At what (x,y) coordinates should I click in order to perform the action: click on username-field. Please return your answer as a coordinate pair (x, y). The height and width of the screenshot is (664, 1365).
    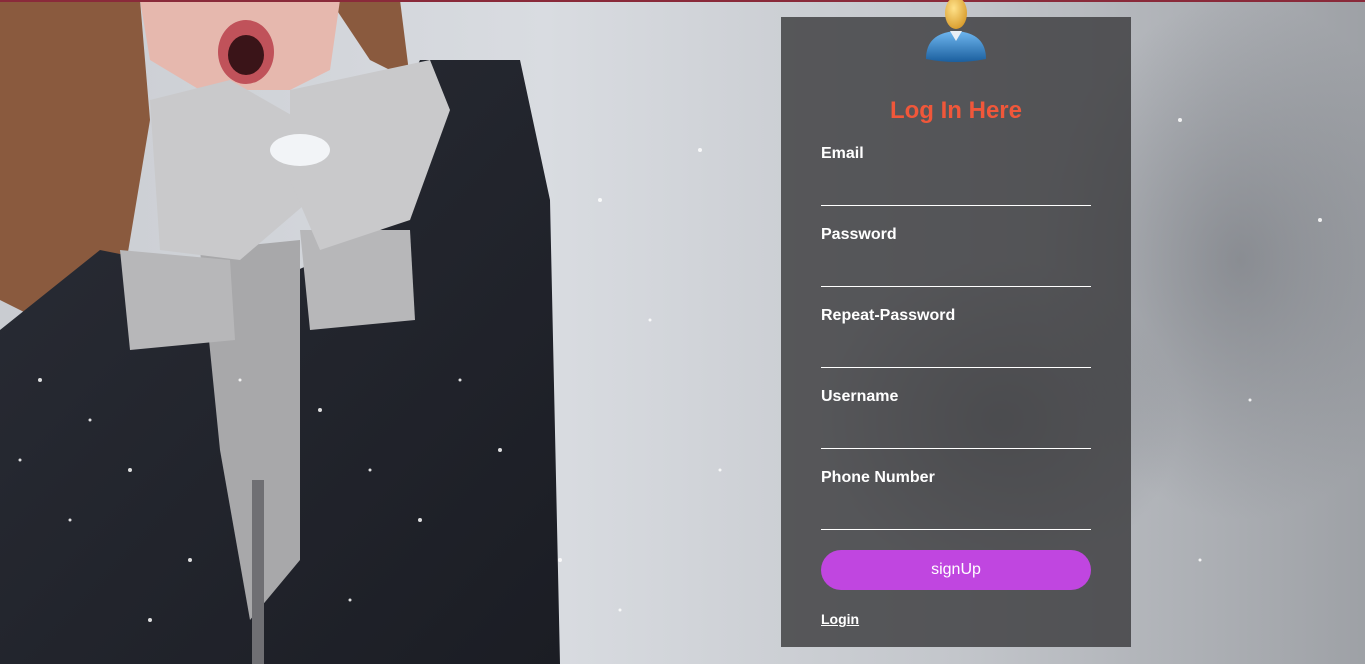
    Looking at the image, I should click on (956, 435).